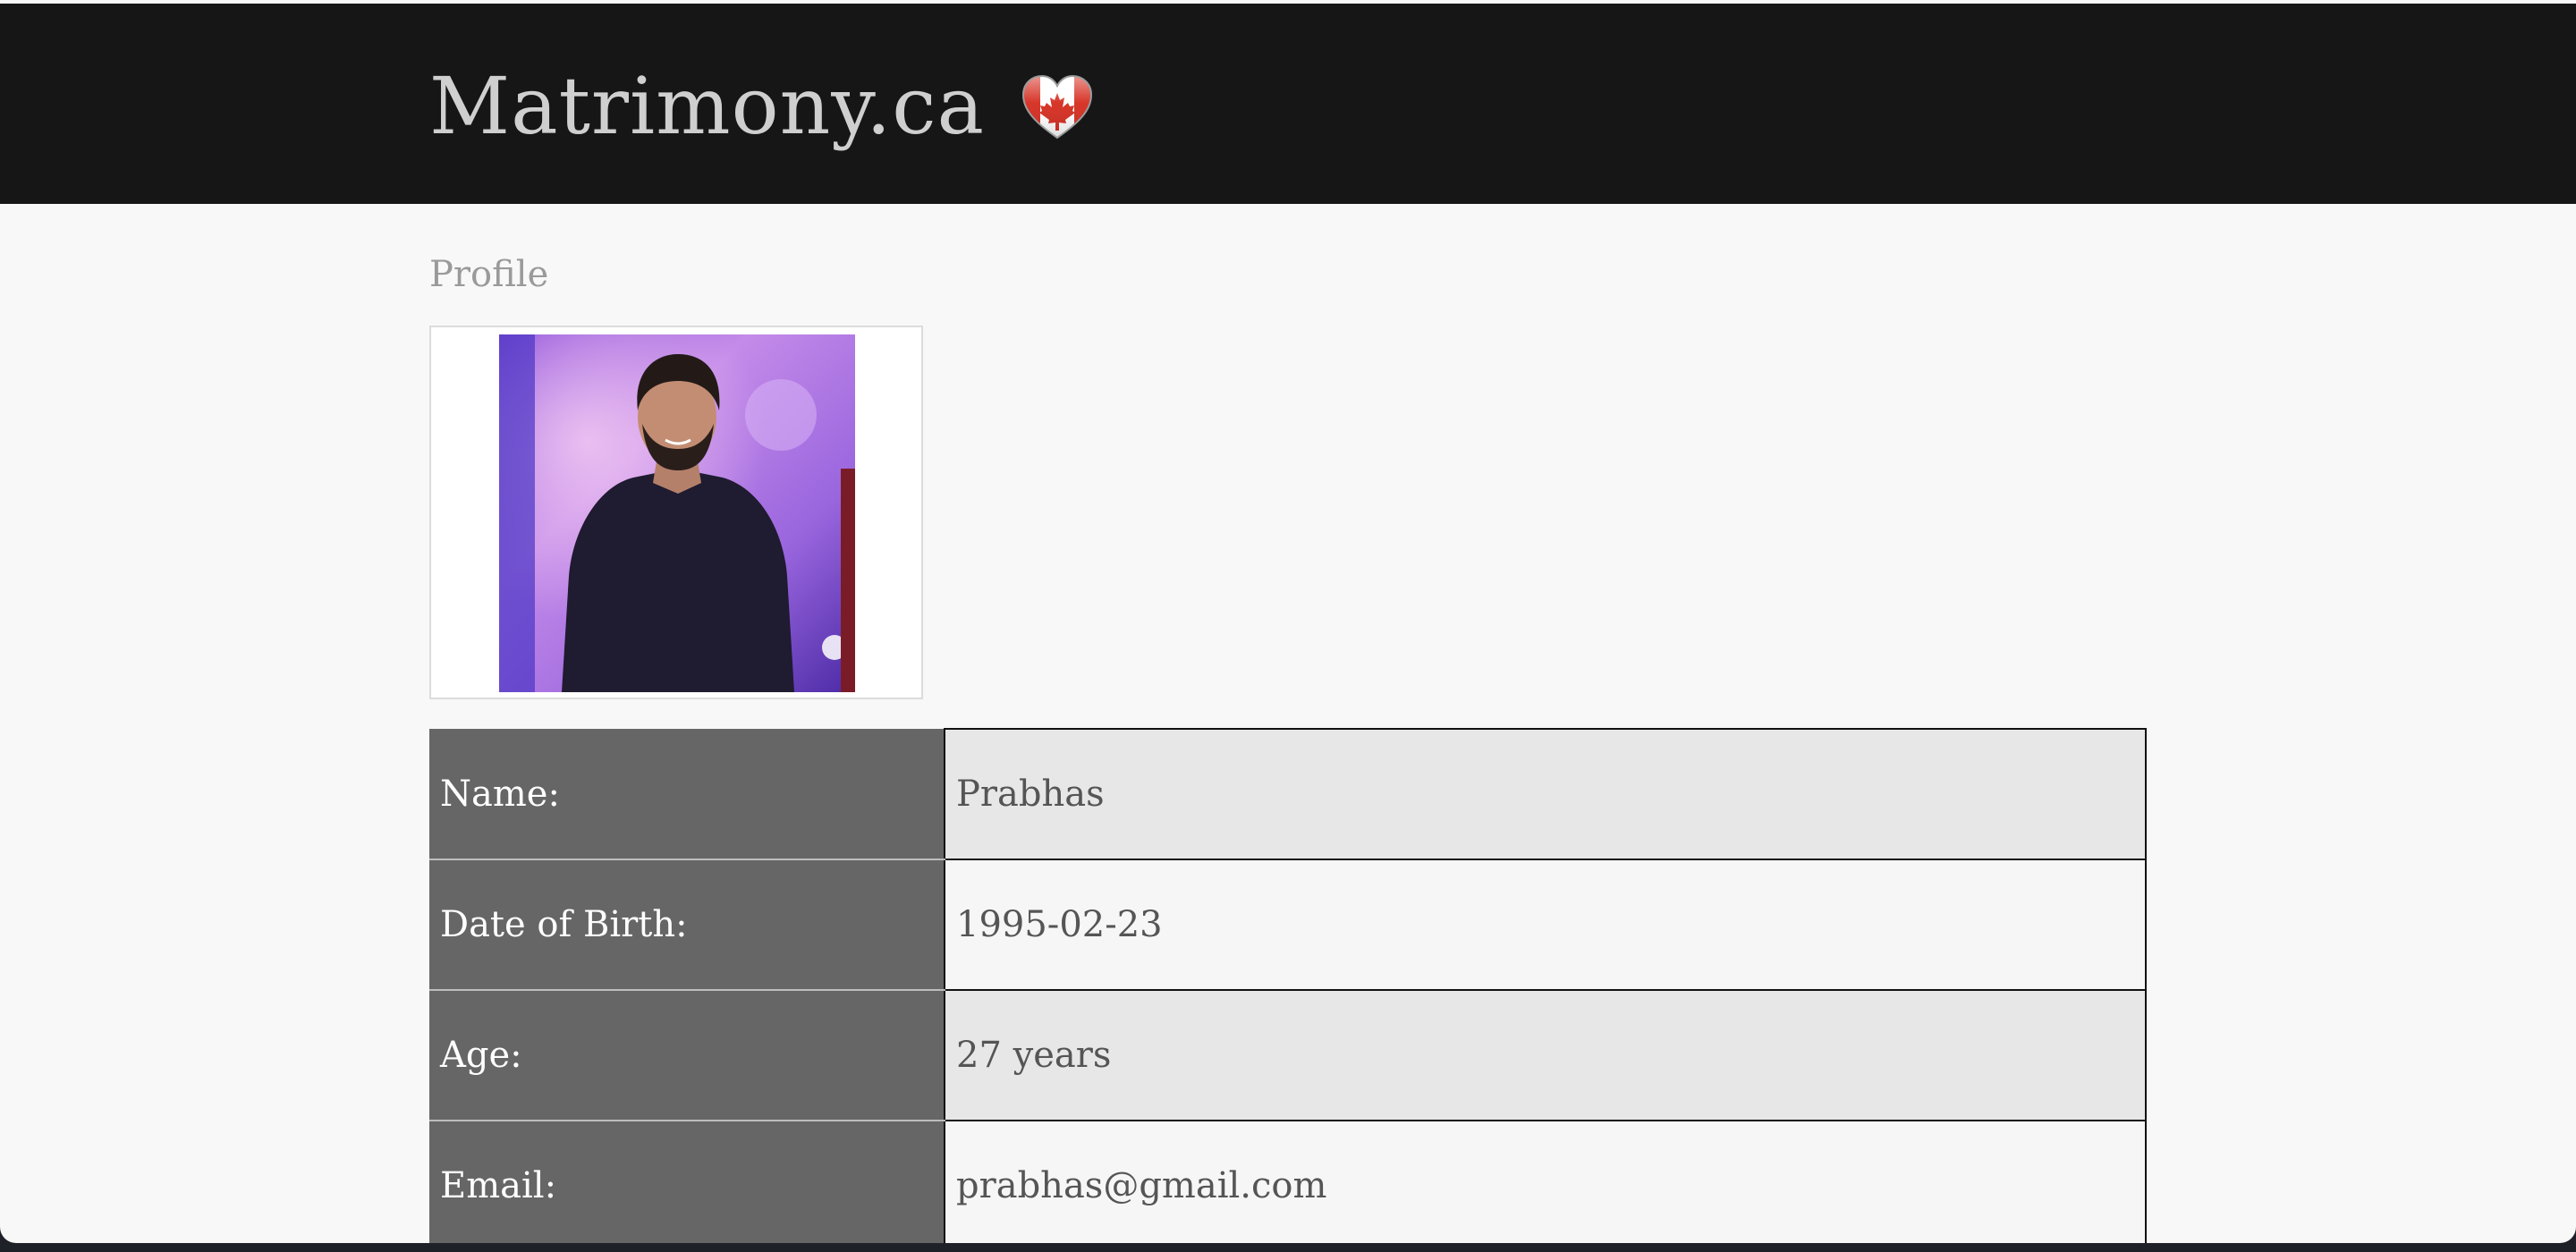 The image size is (2576, 1252). Describe the element at coordinates (1545, 794) in the screenshot. I see `name-value: Prabhas` at that location.